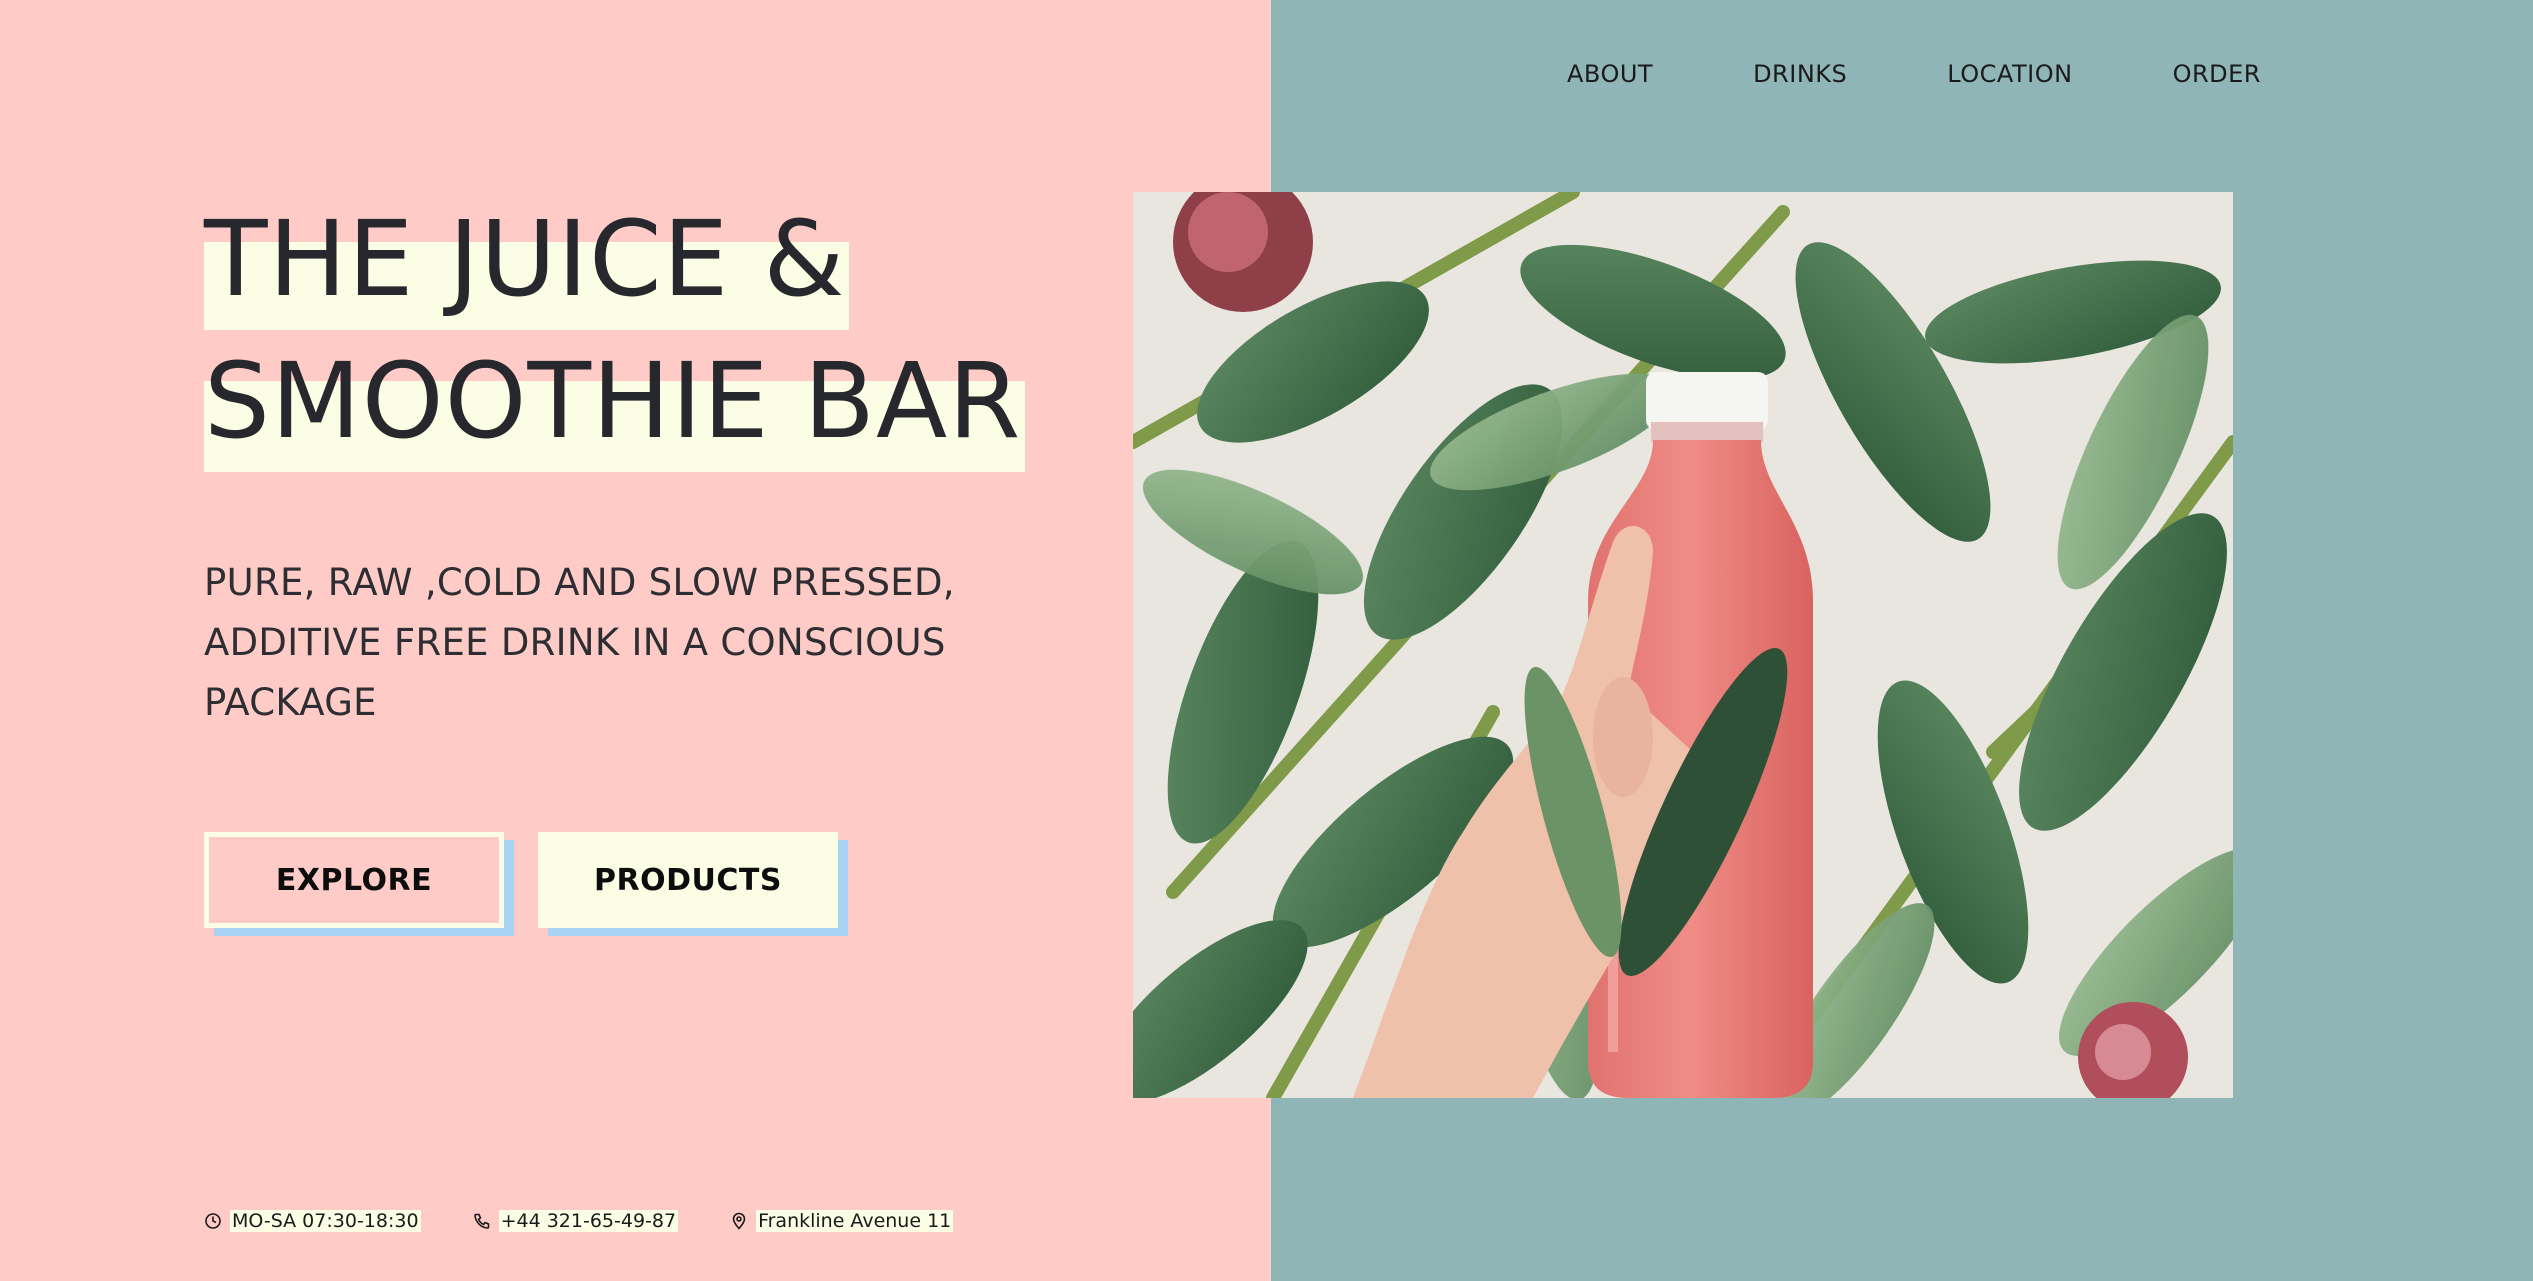 Image resolution: width=2533 pixels, height=1281 pixels. I want to click on nav-item-location: LOCATION, so click(2009, 74).